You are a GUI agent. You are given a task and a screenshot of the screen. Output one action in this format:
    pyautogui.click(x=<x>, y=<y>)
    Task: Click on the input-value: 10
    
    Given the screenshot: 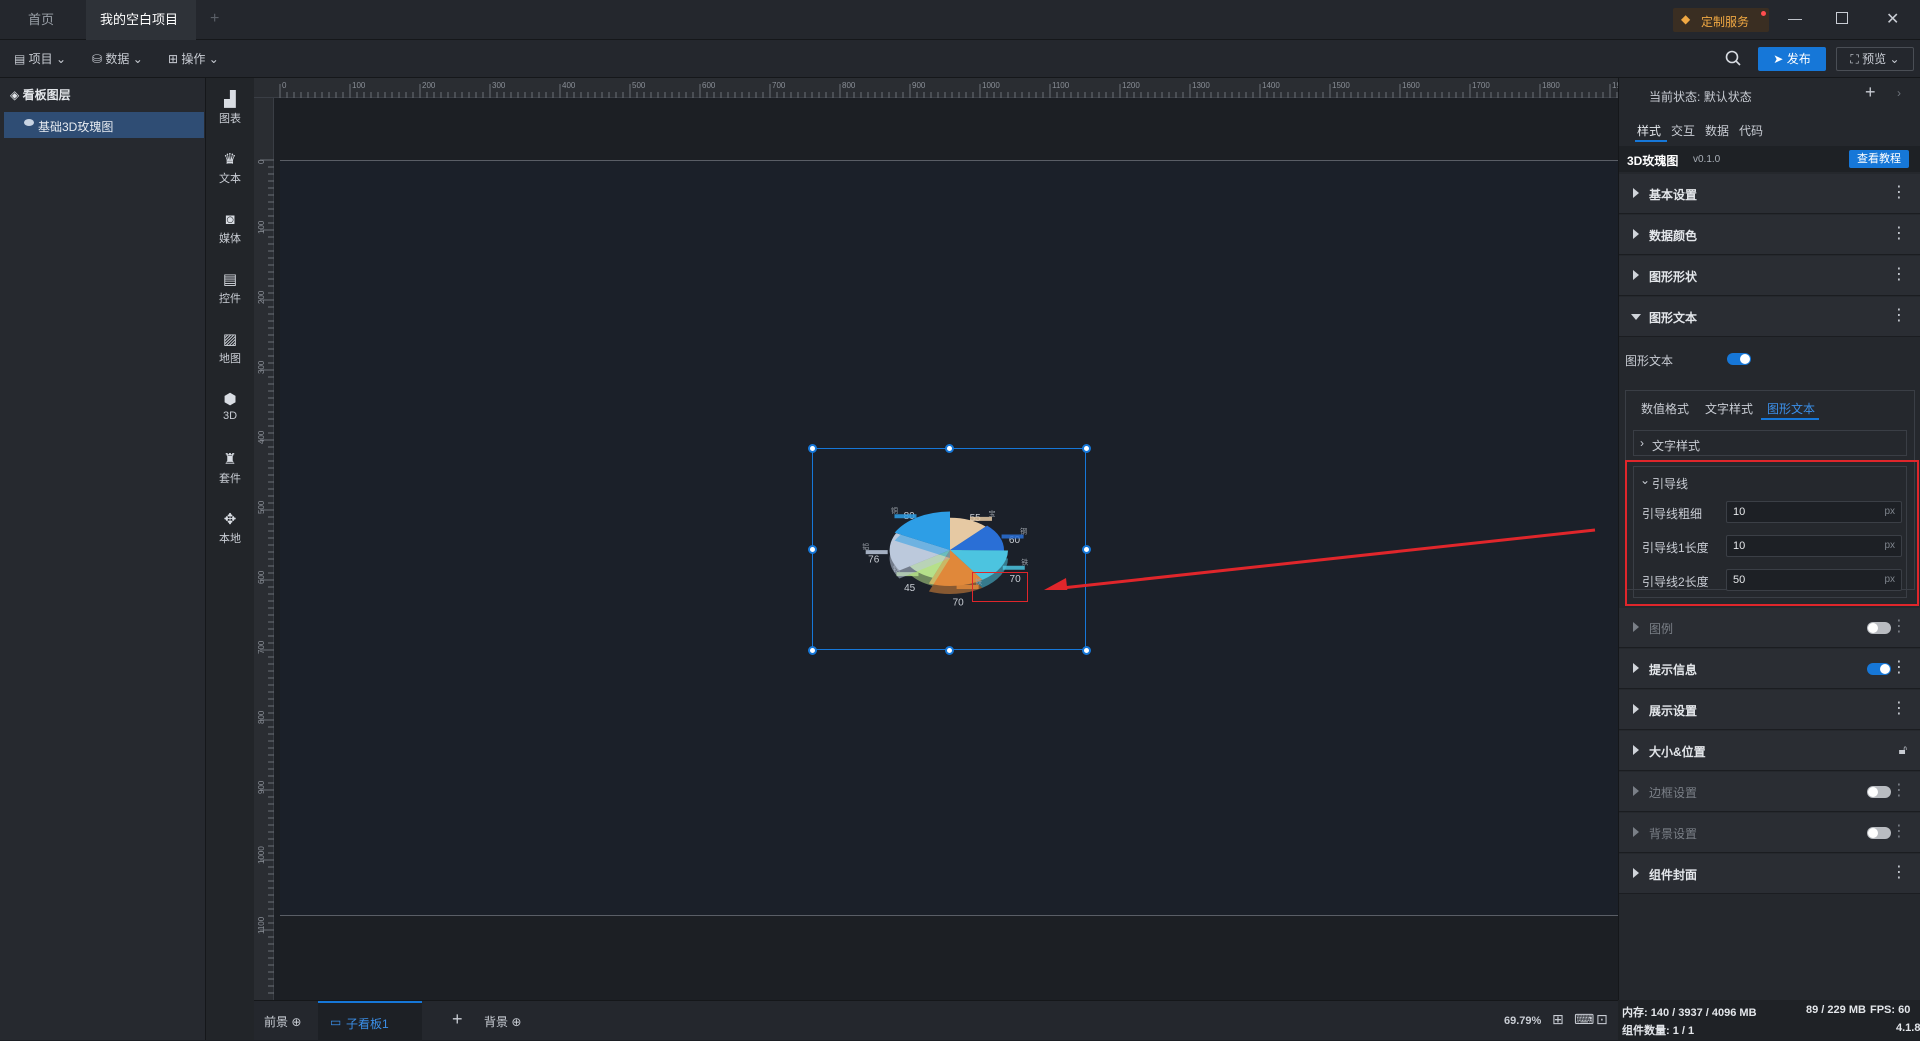 What is the action you would take?
    pyautogui.click(x=1739, y=546)
    